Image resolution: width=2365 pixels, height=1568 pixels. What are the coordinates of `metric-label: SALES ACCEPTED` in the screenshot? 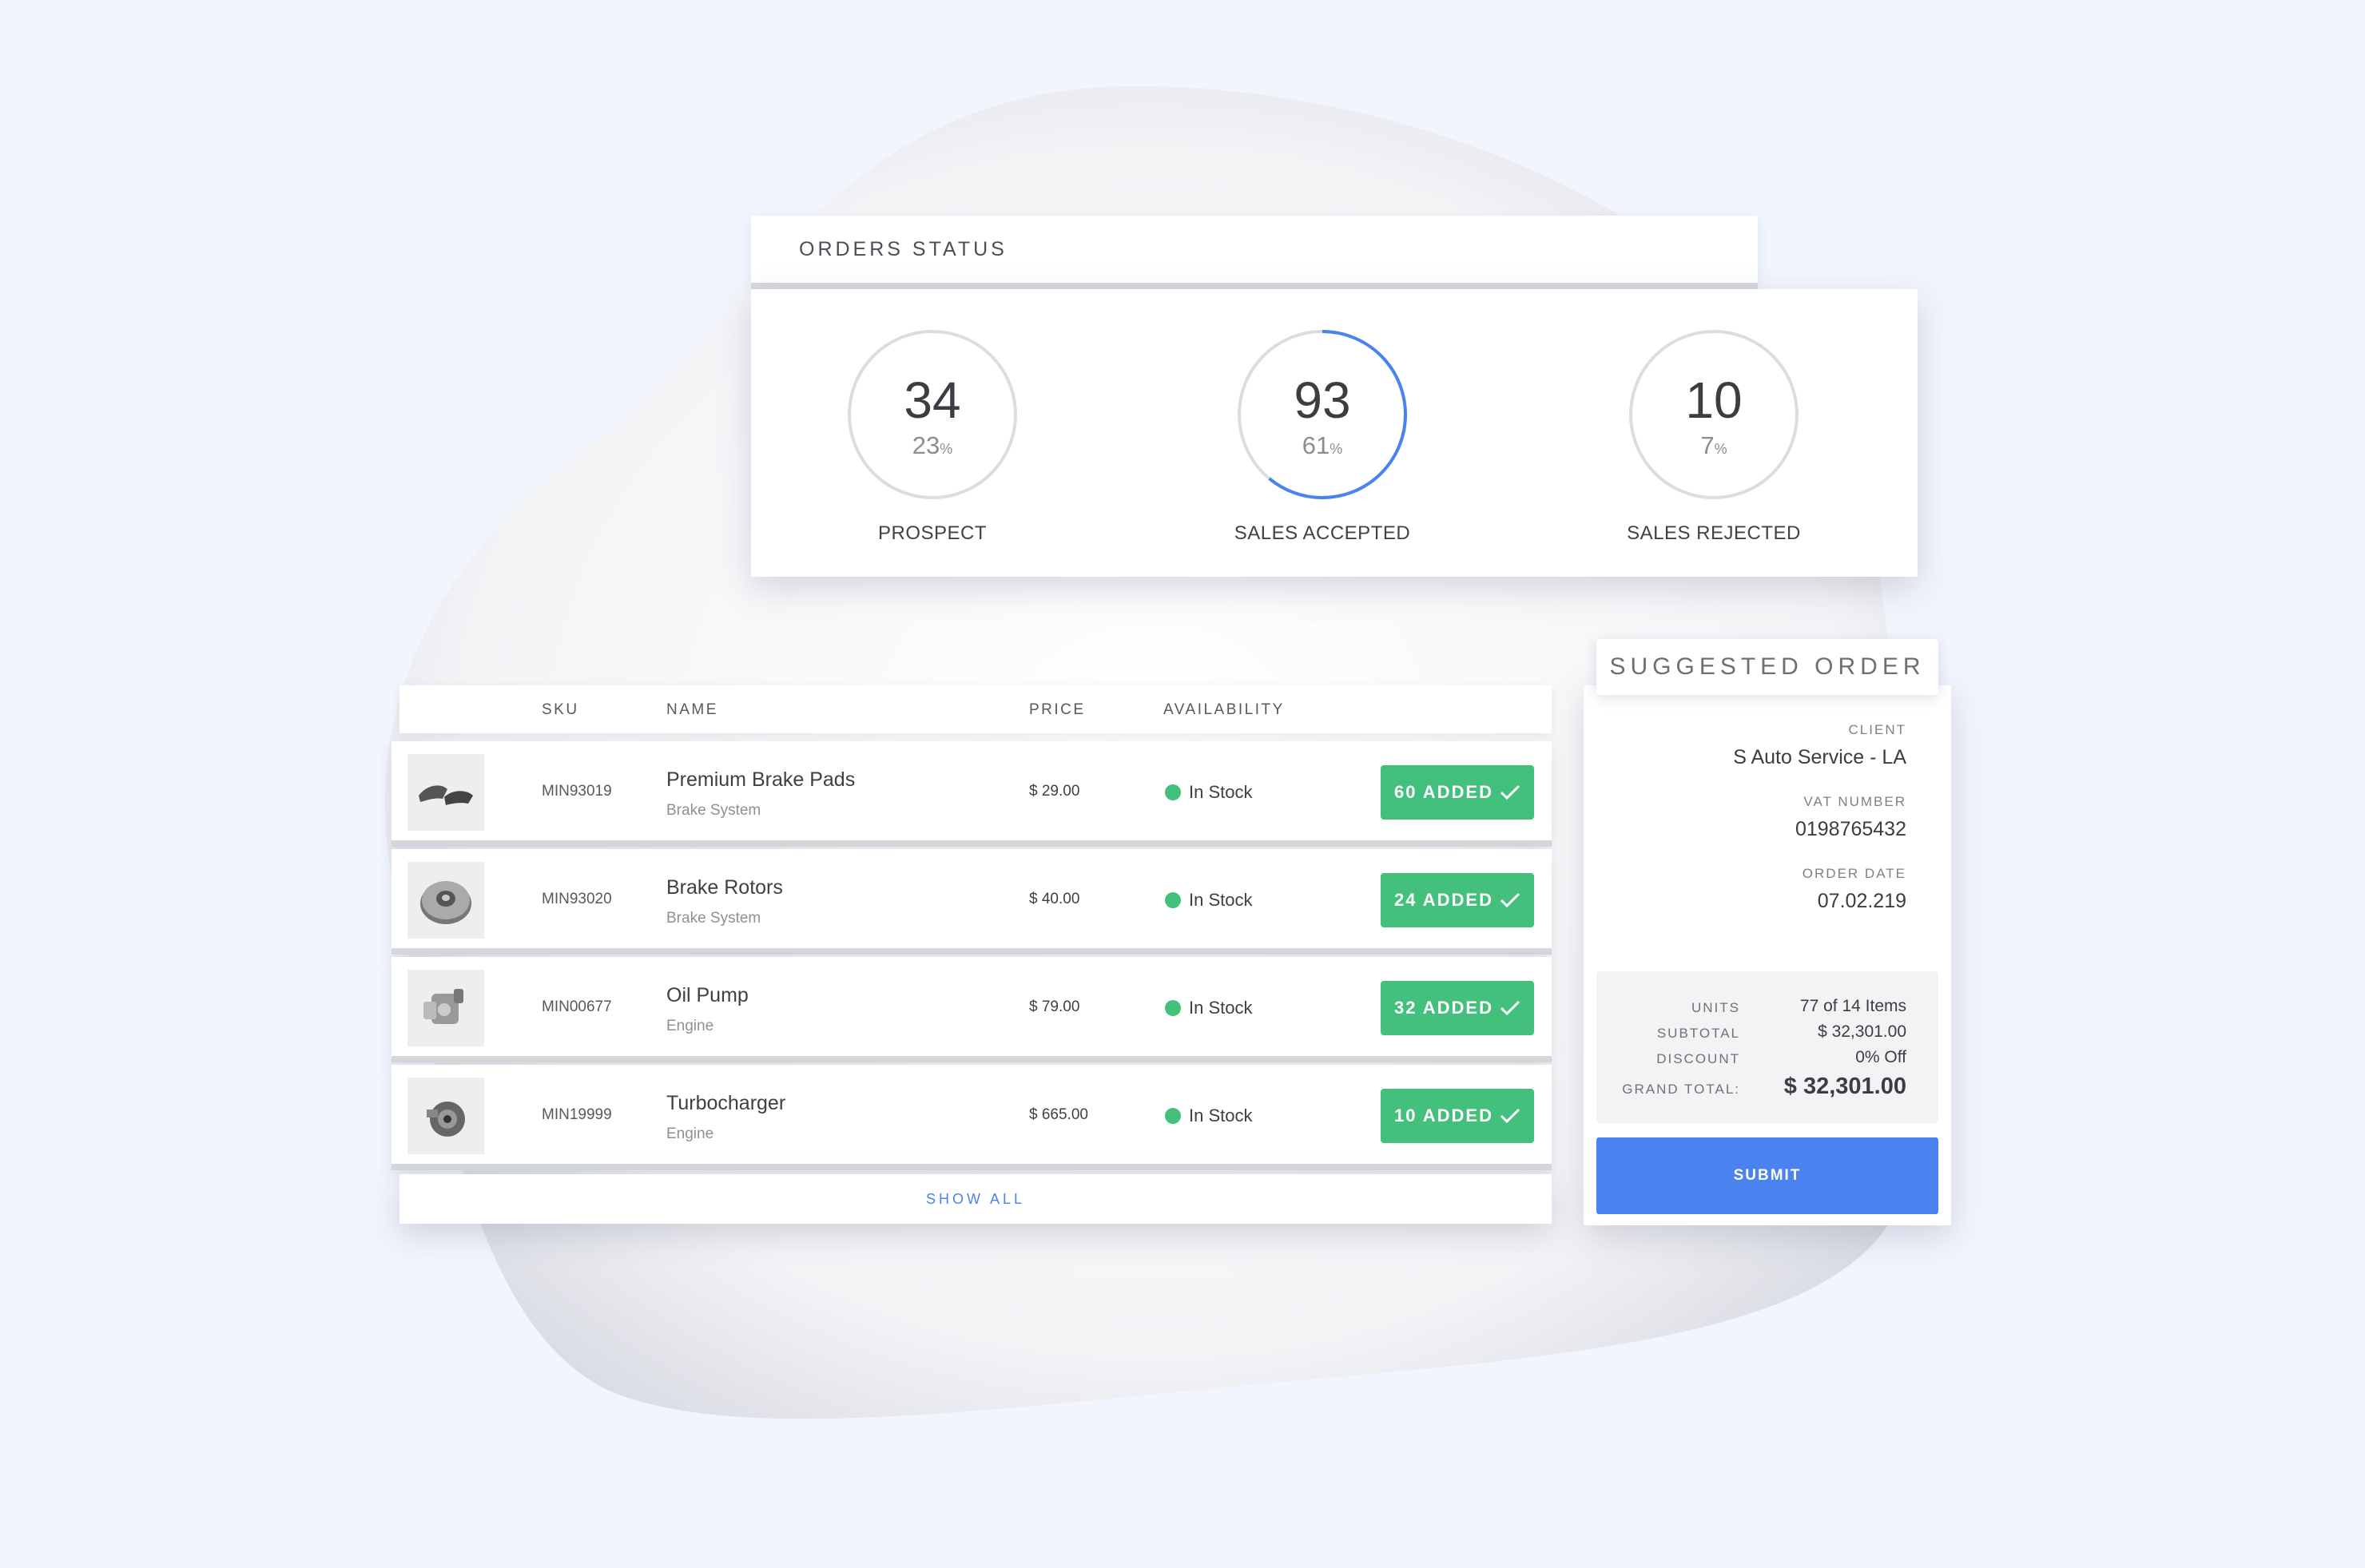 It's located at (1322, 533).